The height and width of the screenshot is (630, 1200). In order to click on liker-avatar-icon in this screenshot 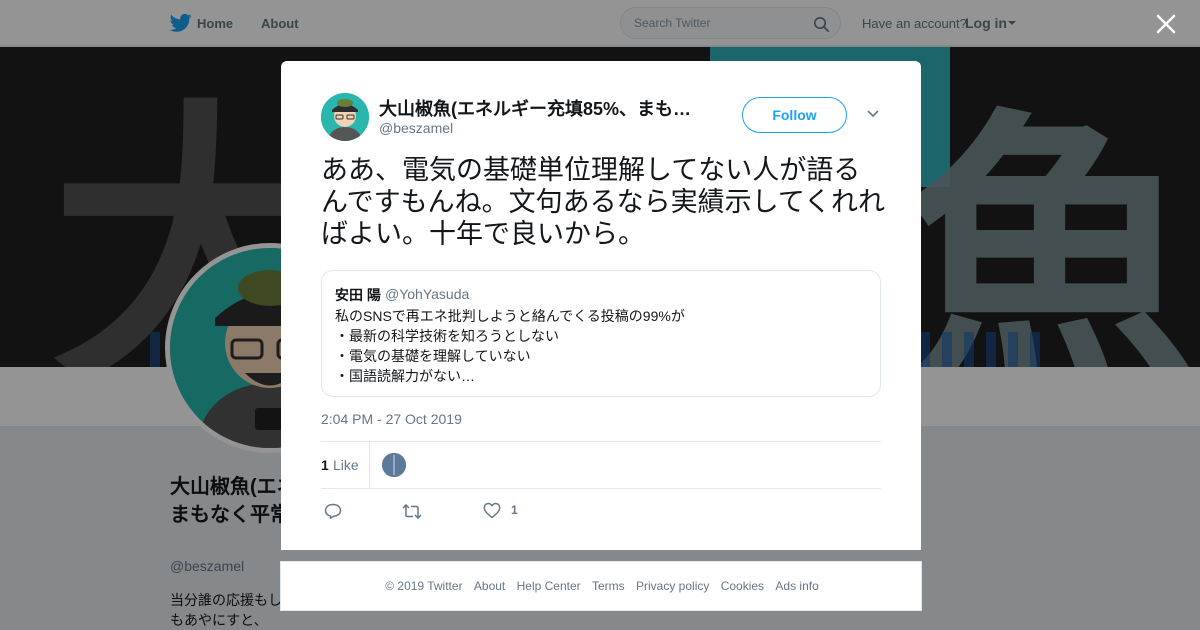, I will do `click(394, 465)`.